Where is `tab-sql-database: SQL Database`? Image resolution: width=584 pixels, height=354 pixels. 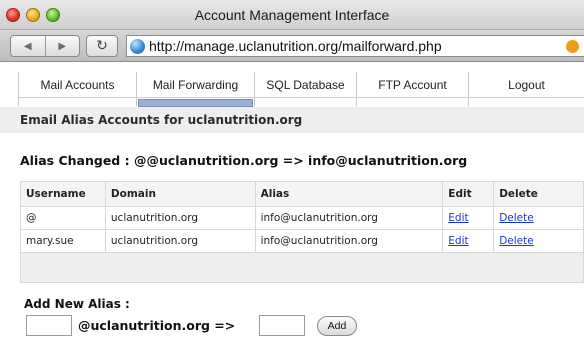
tab-sql-database: SQL Database is located at coordinates (305, 89).